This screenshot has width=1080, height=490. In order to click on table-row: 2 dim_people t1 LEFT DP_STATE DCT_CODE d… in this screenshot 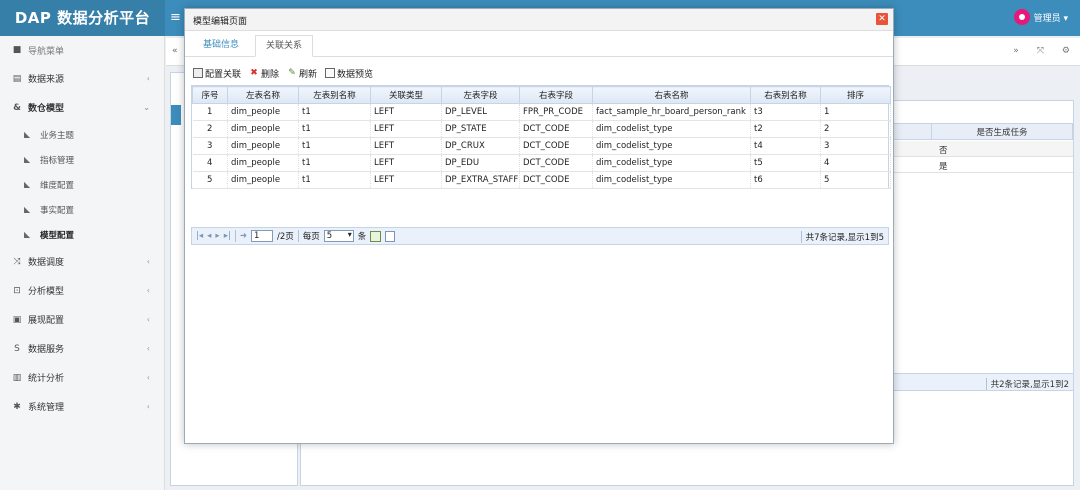, I will do `click(541, 129)`.